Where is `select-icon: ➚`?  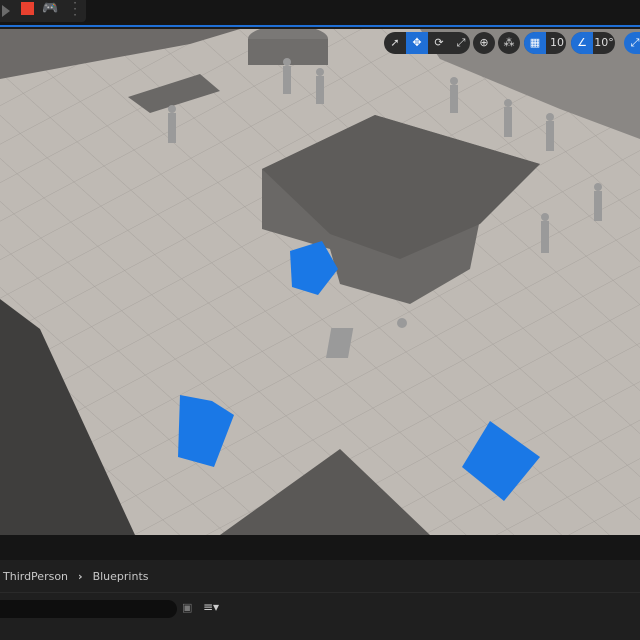
select-icon: ➚ is located at coordinates (395, 43).